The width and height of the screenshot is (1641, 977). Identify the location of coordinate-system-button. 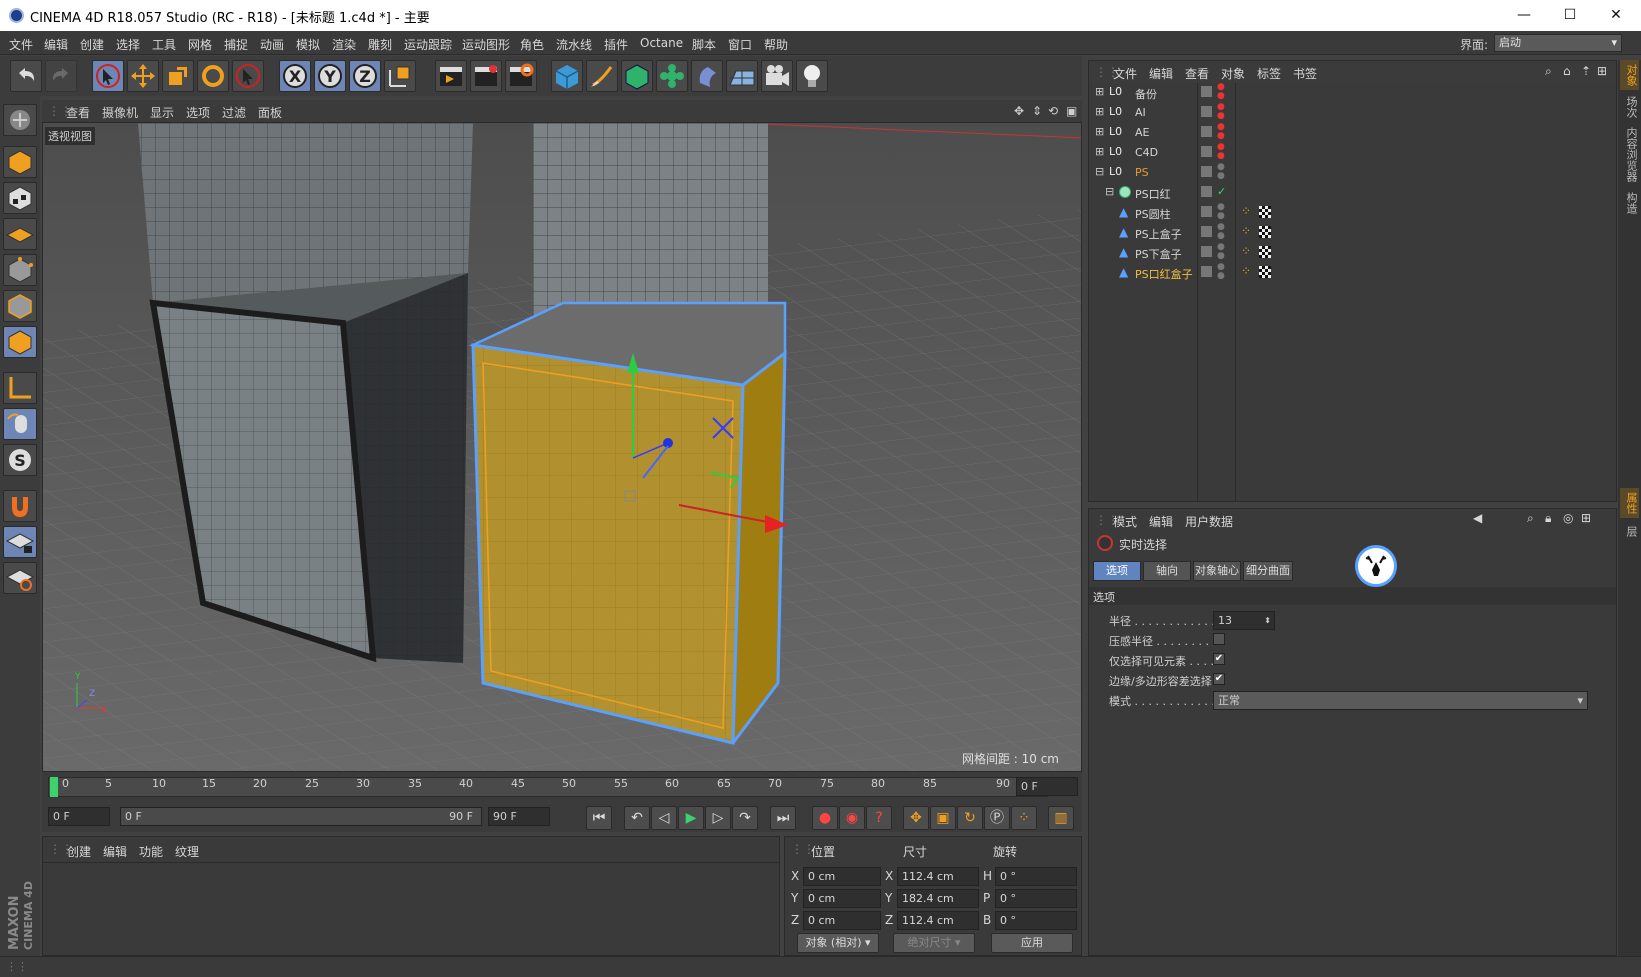
(400, 76).